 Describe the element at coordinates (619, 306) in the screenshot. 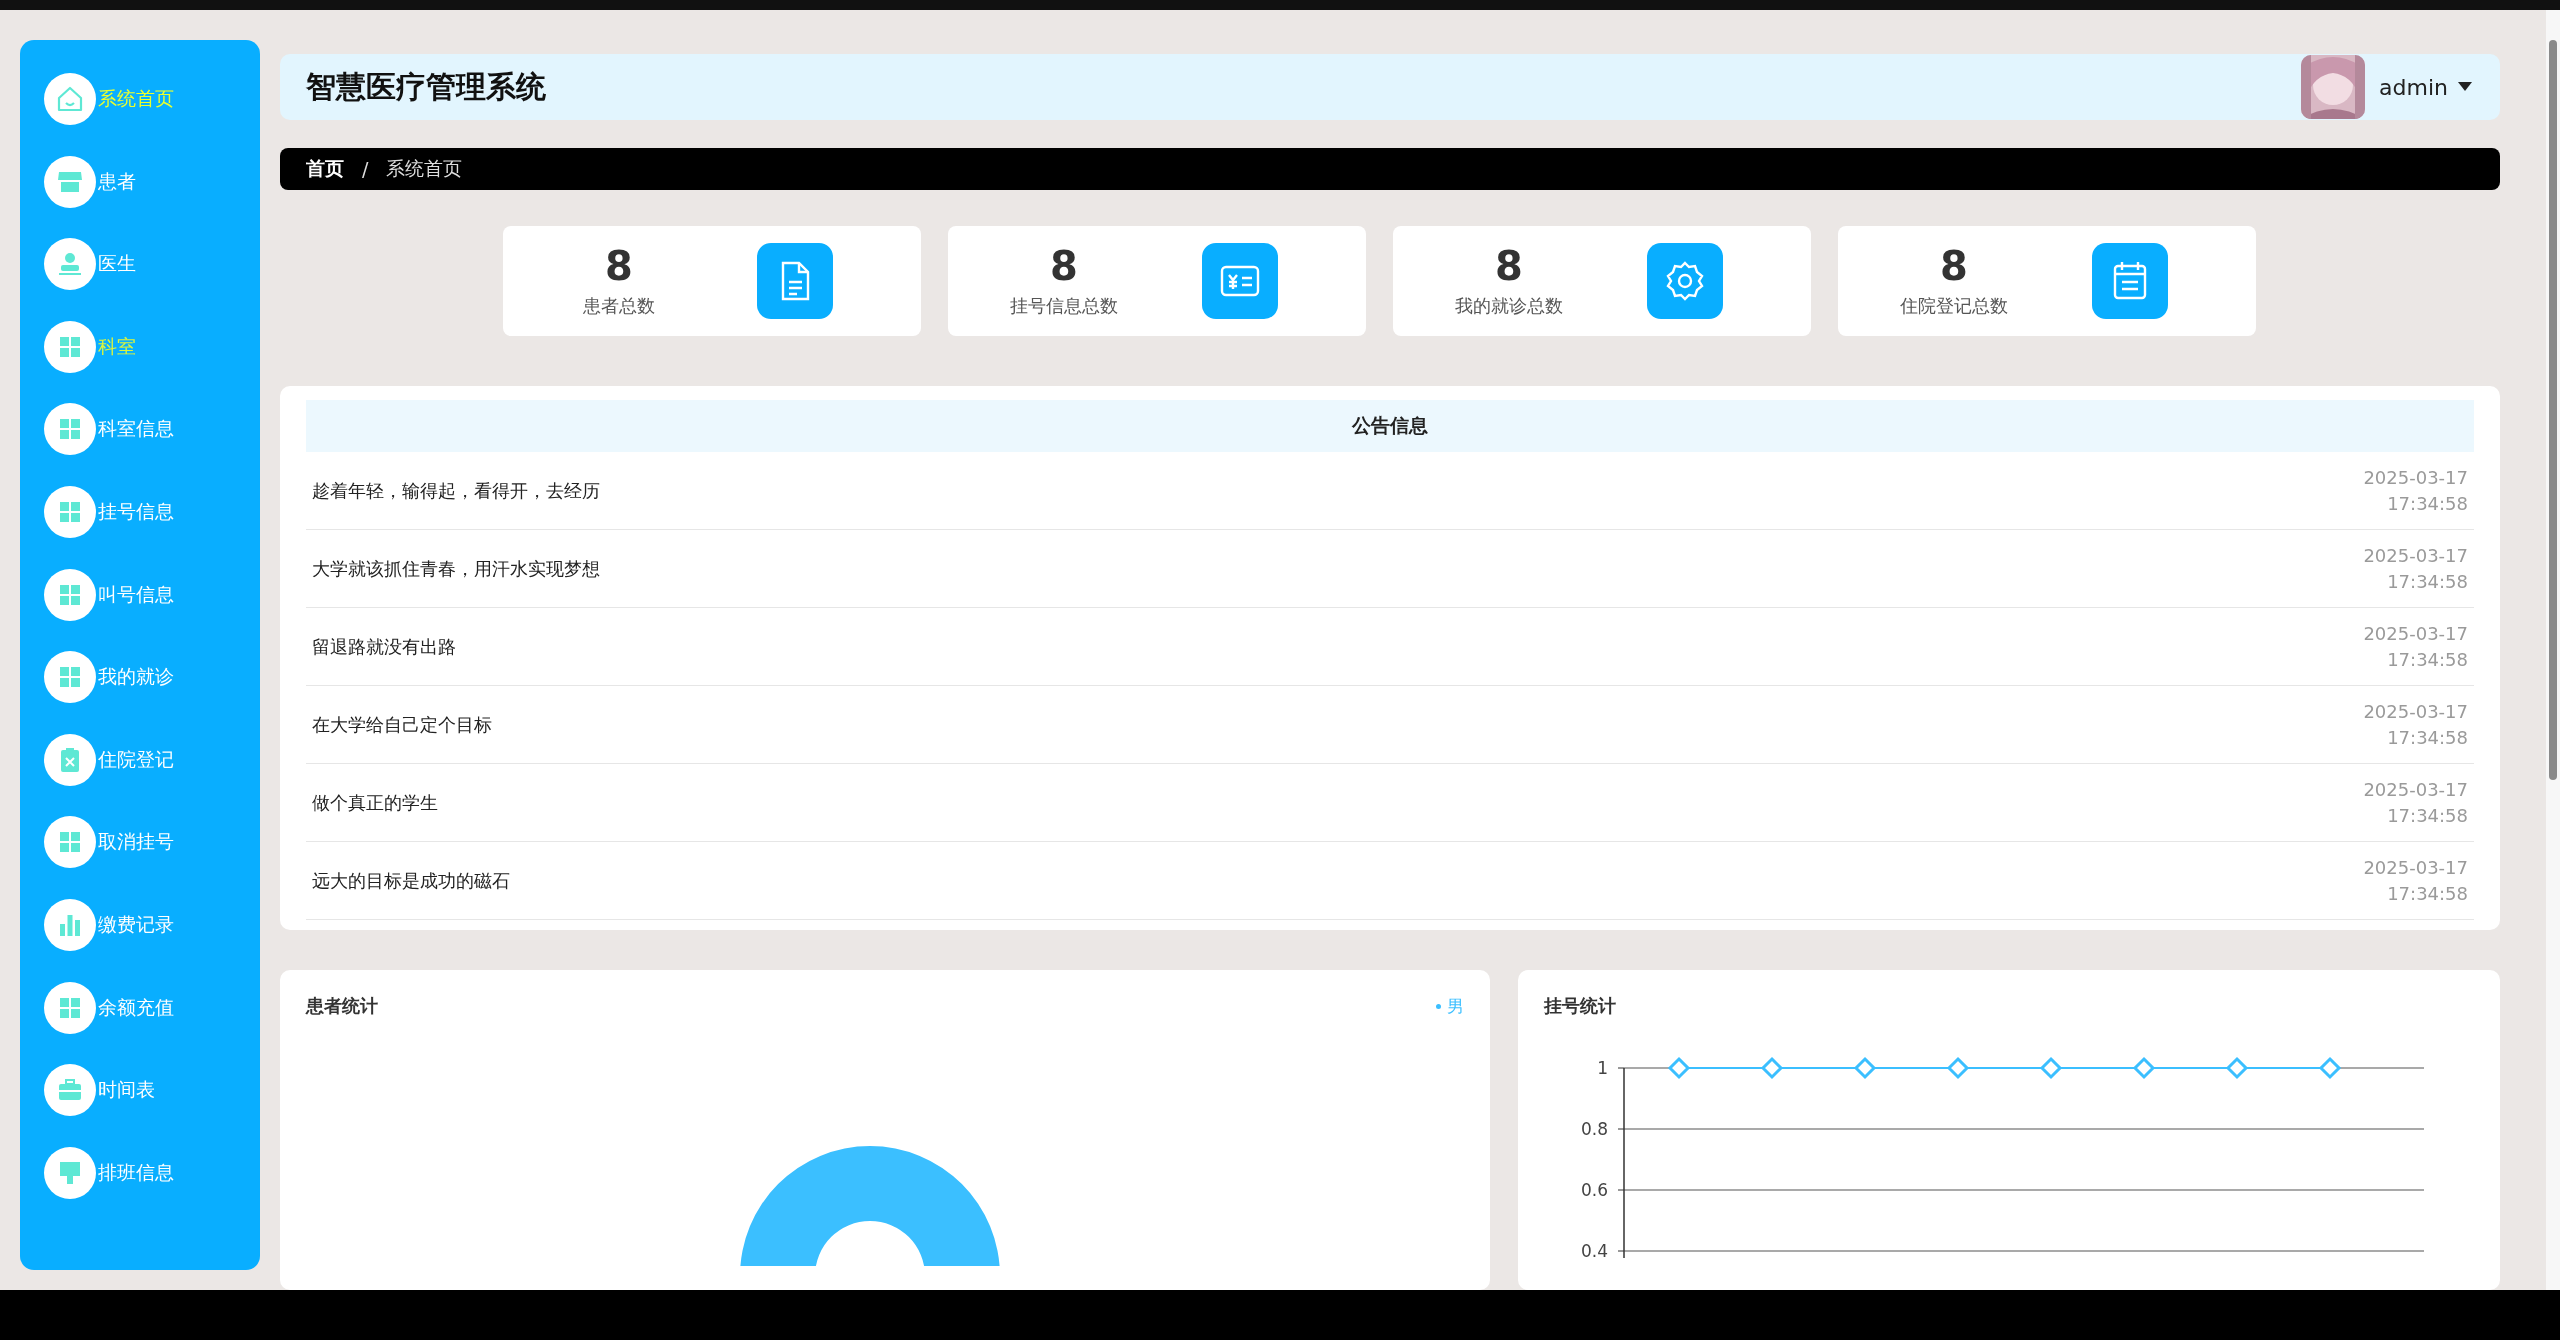

I see `stat-label: 患者总数` at that location.